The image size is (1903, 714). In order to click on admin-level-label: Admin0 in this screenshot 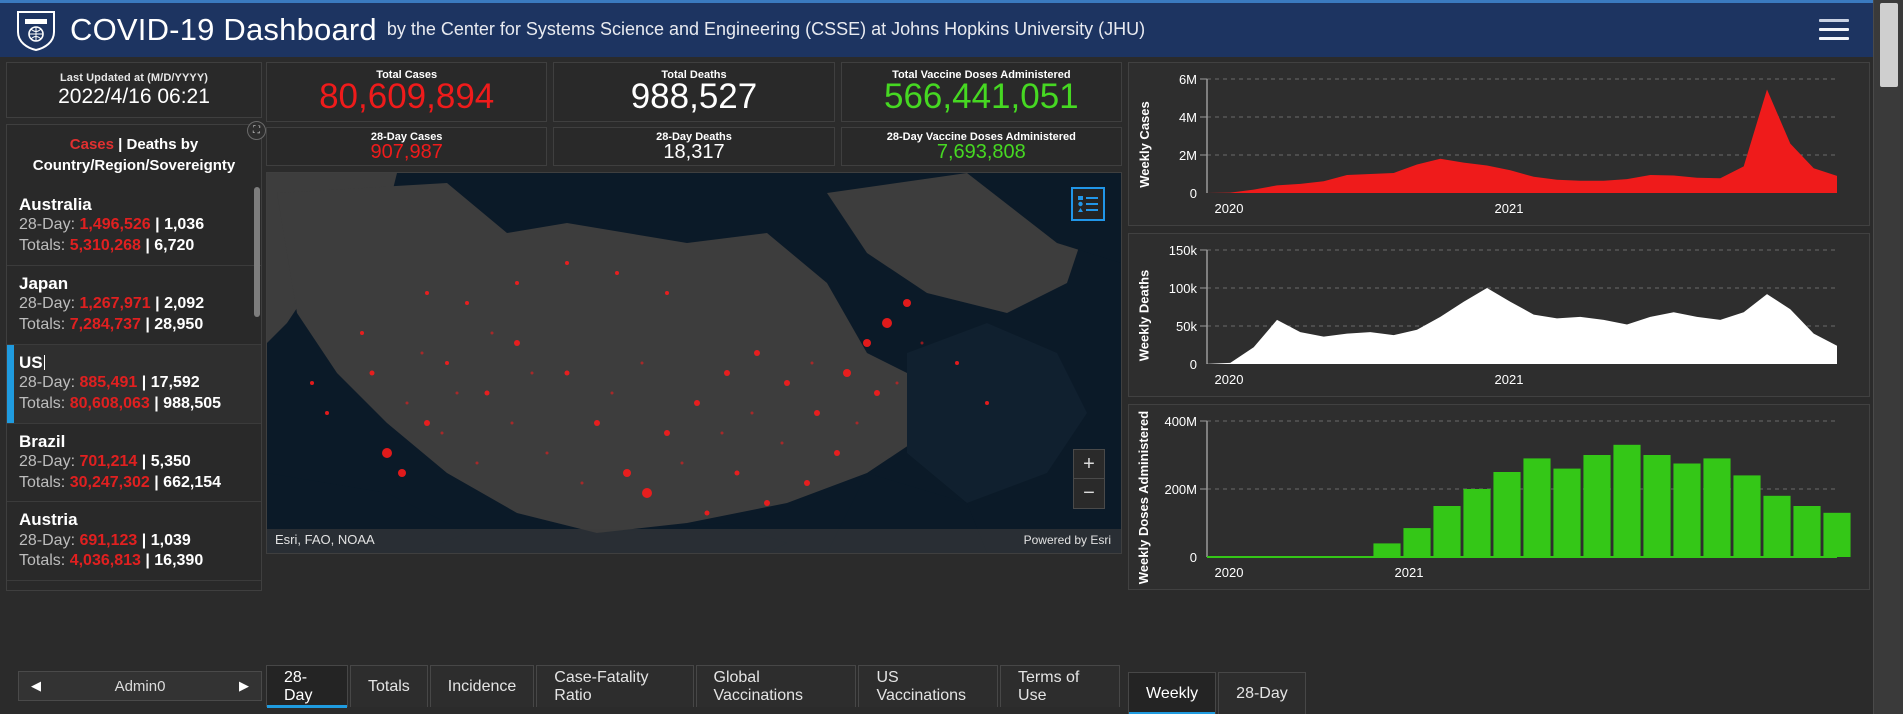, I will do `click(140, 686)`.